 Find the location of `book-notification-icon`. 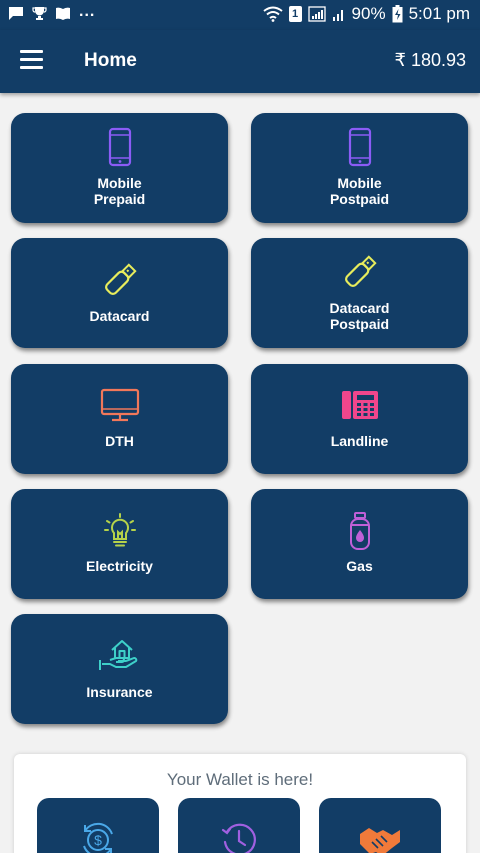

book-notification-icon is located at coordinates (63, 14).